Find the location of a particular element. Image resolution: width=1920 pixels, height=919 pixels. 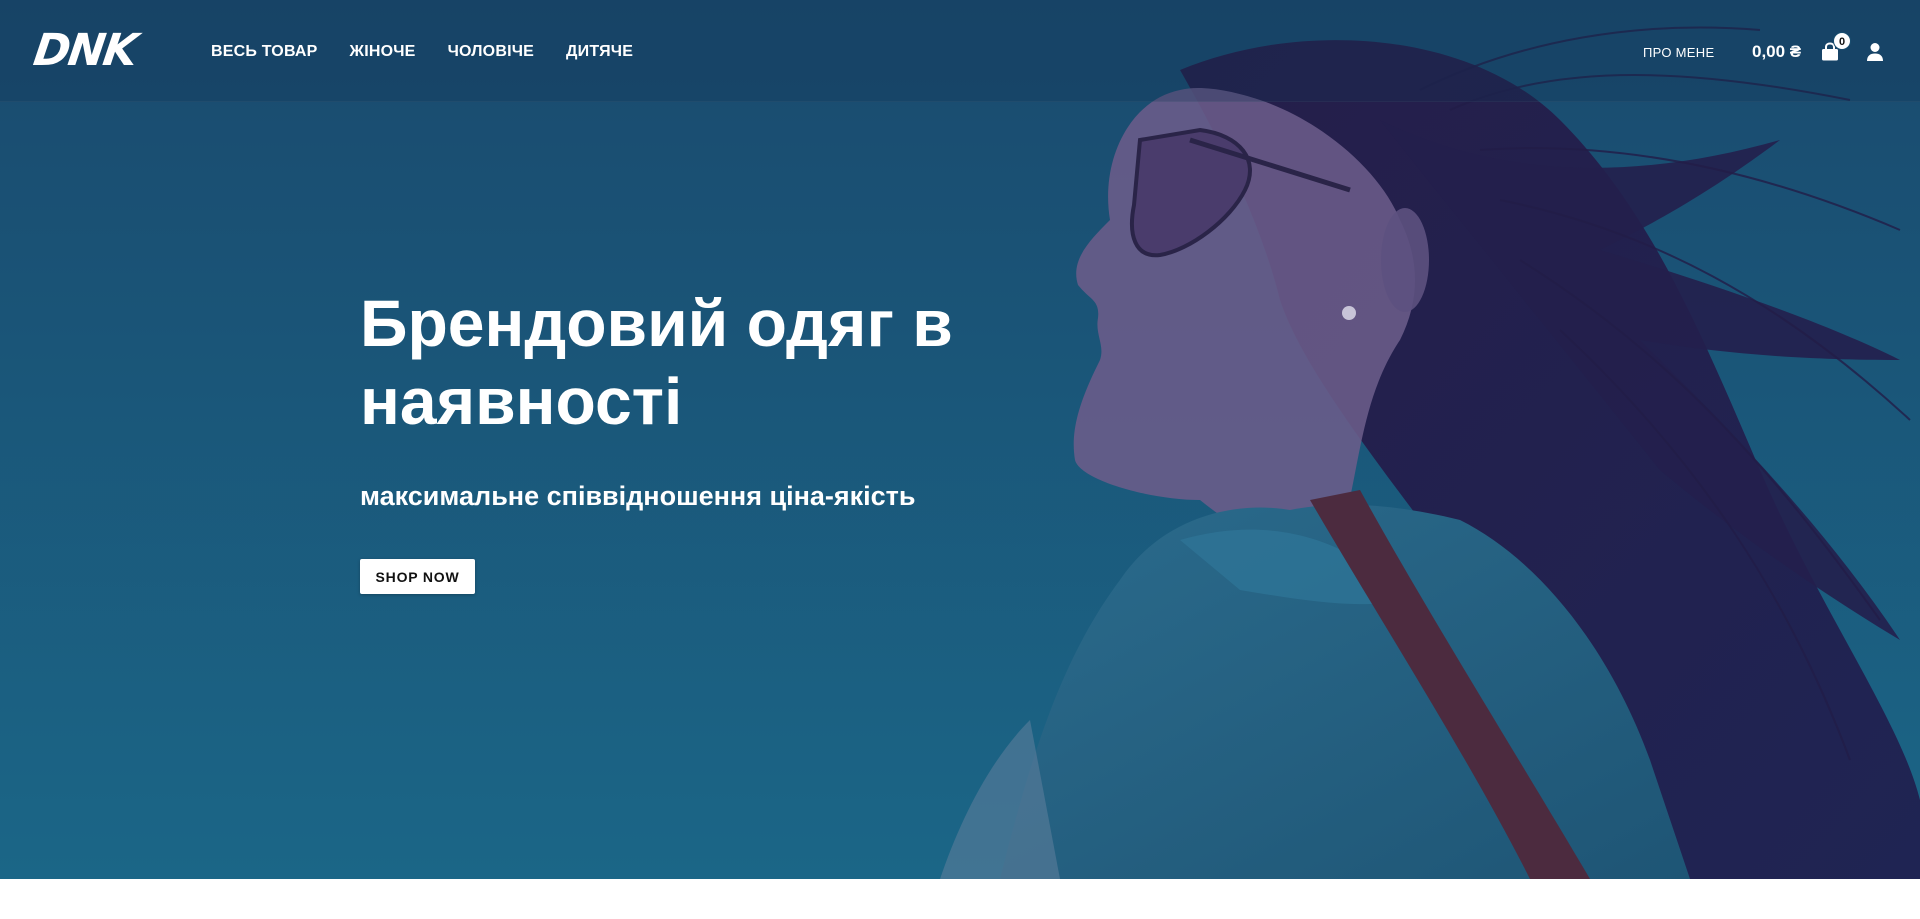

cart-count-badge: 0 is located at coordinates (1842, 41).